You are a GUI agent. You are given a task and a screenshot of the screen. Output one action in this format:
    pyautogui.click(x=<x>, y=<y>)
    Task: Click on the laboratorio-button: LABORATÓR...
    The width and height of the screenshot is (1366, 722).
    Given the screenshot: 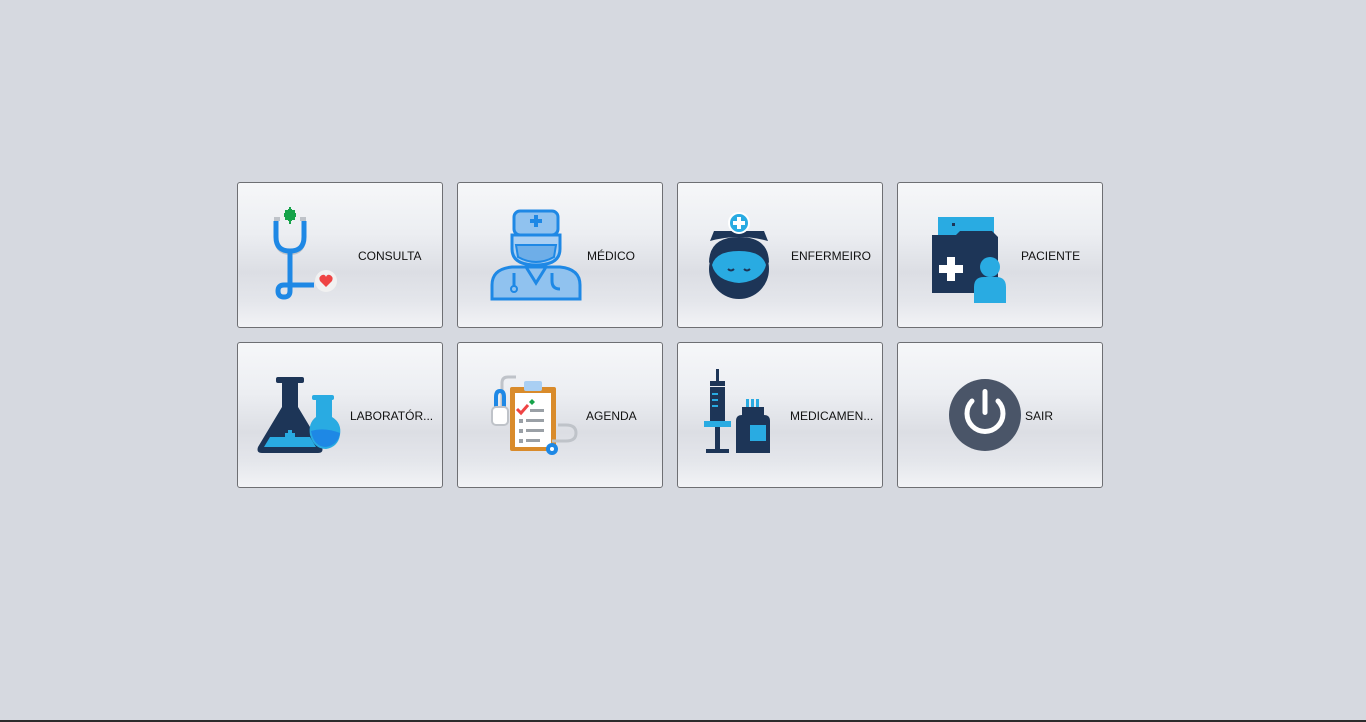 What is the action you would take?
    pyautogui.click(x=340, y=415)
    